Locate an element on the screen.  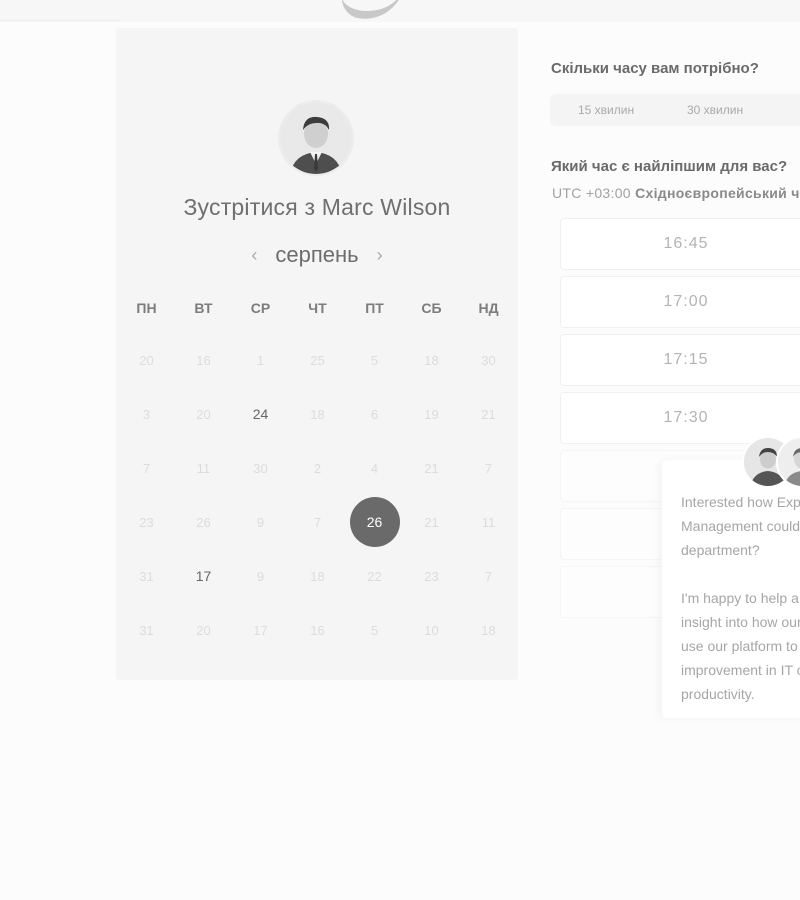
calendar-day-label: 19 is located at coordinates (431, 414).